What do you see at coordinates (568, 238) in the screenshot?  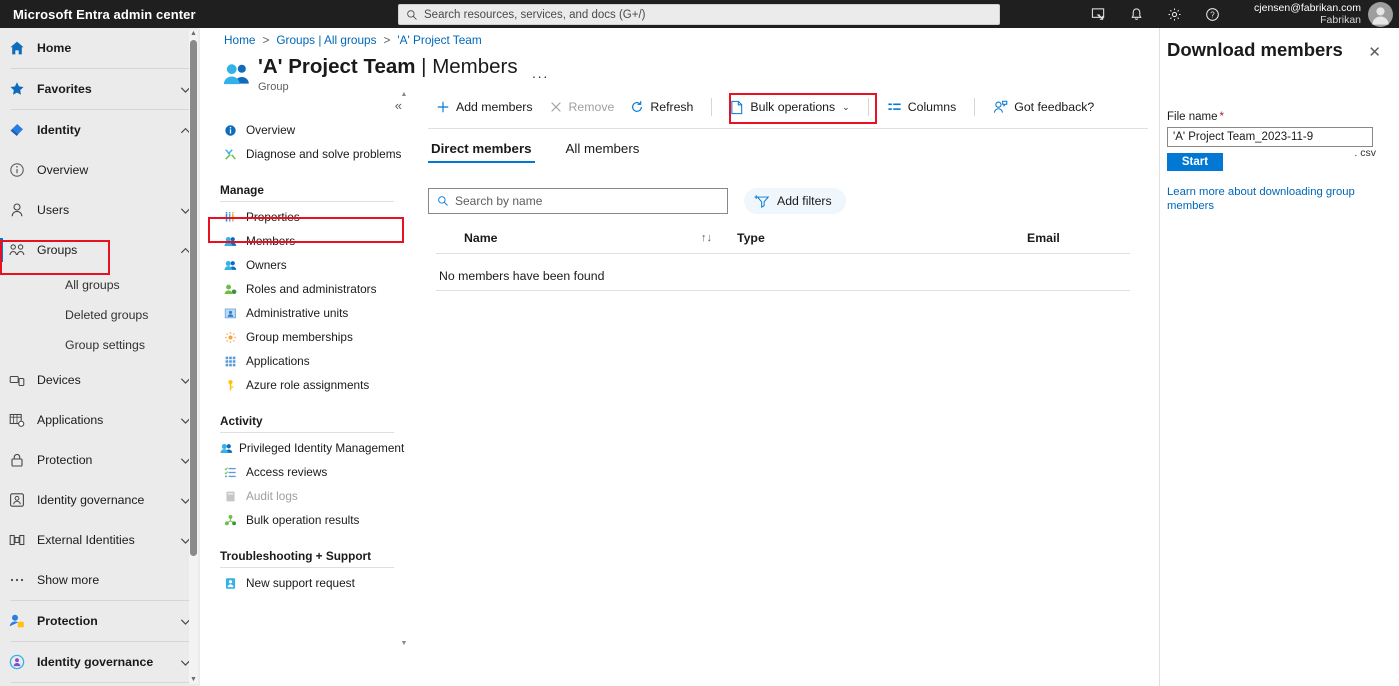 I see `column-header-name: Name` at bounding box center [568, 238].